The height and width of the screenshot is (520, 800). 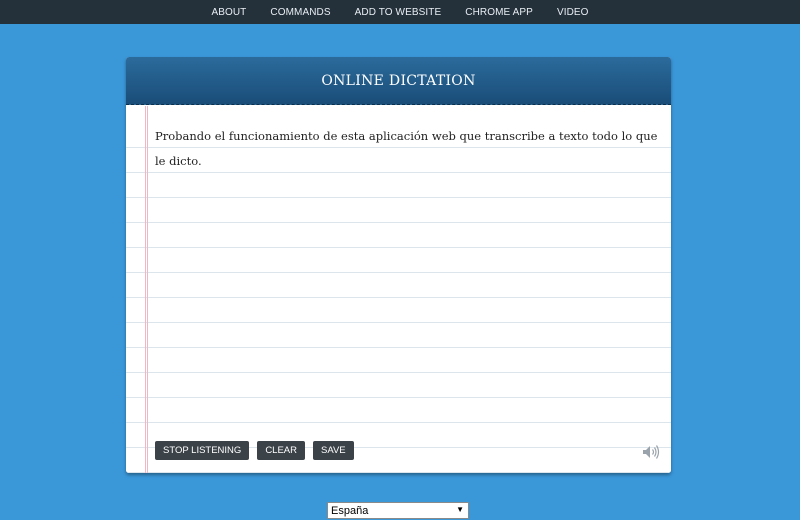 I want to click on clear-button: CLEAR, so click(x=281, y=450).